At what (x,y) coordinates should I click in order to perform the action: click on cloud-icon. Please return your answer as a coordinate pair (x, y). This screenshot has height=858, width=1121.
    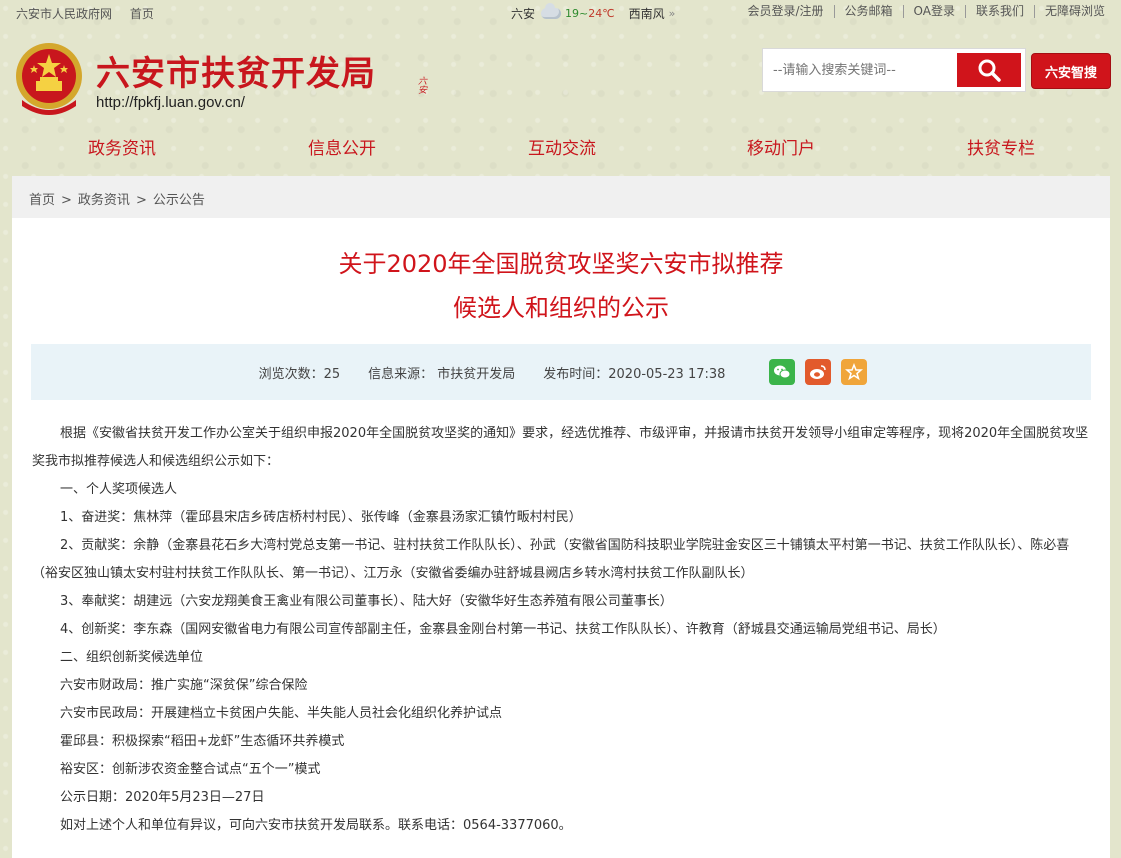
    Looking at the image, I should click on (551, 11).